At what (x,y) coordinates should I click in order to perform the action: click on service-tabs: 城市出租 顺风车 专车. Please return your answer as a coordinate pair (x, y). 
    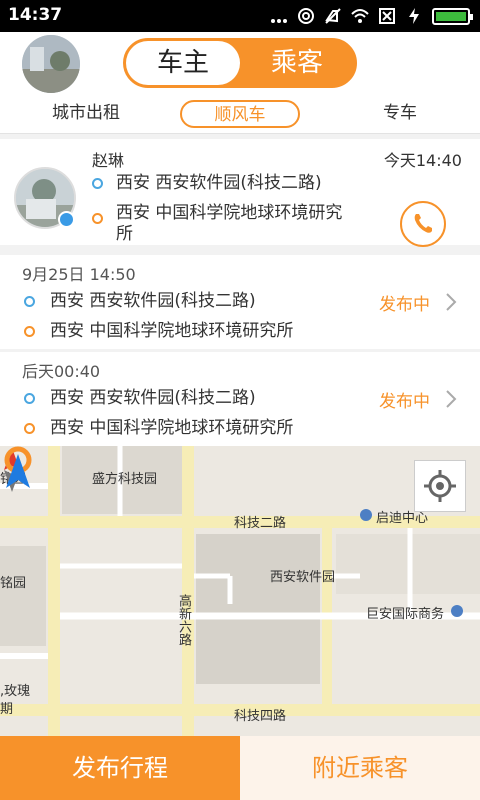
    Looking at the image, I should click on (240, 114).